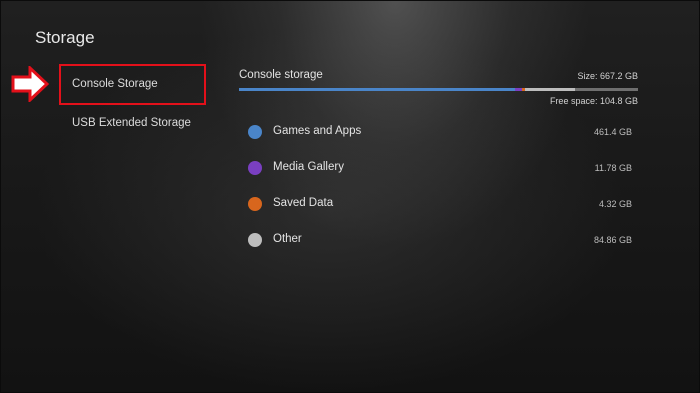  I want to click on content-title: Console storage, so click(281, 75).